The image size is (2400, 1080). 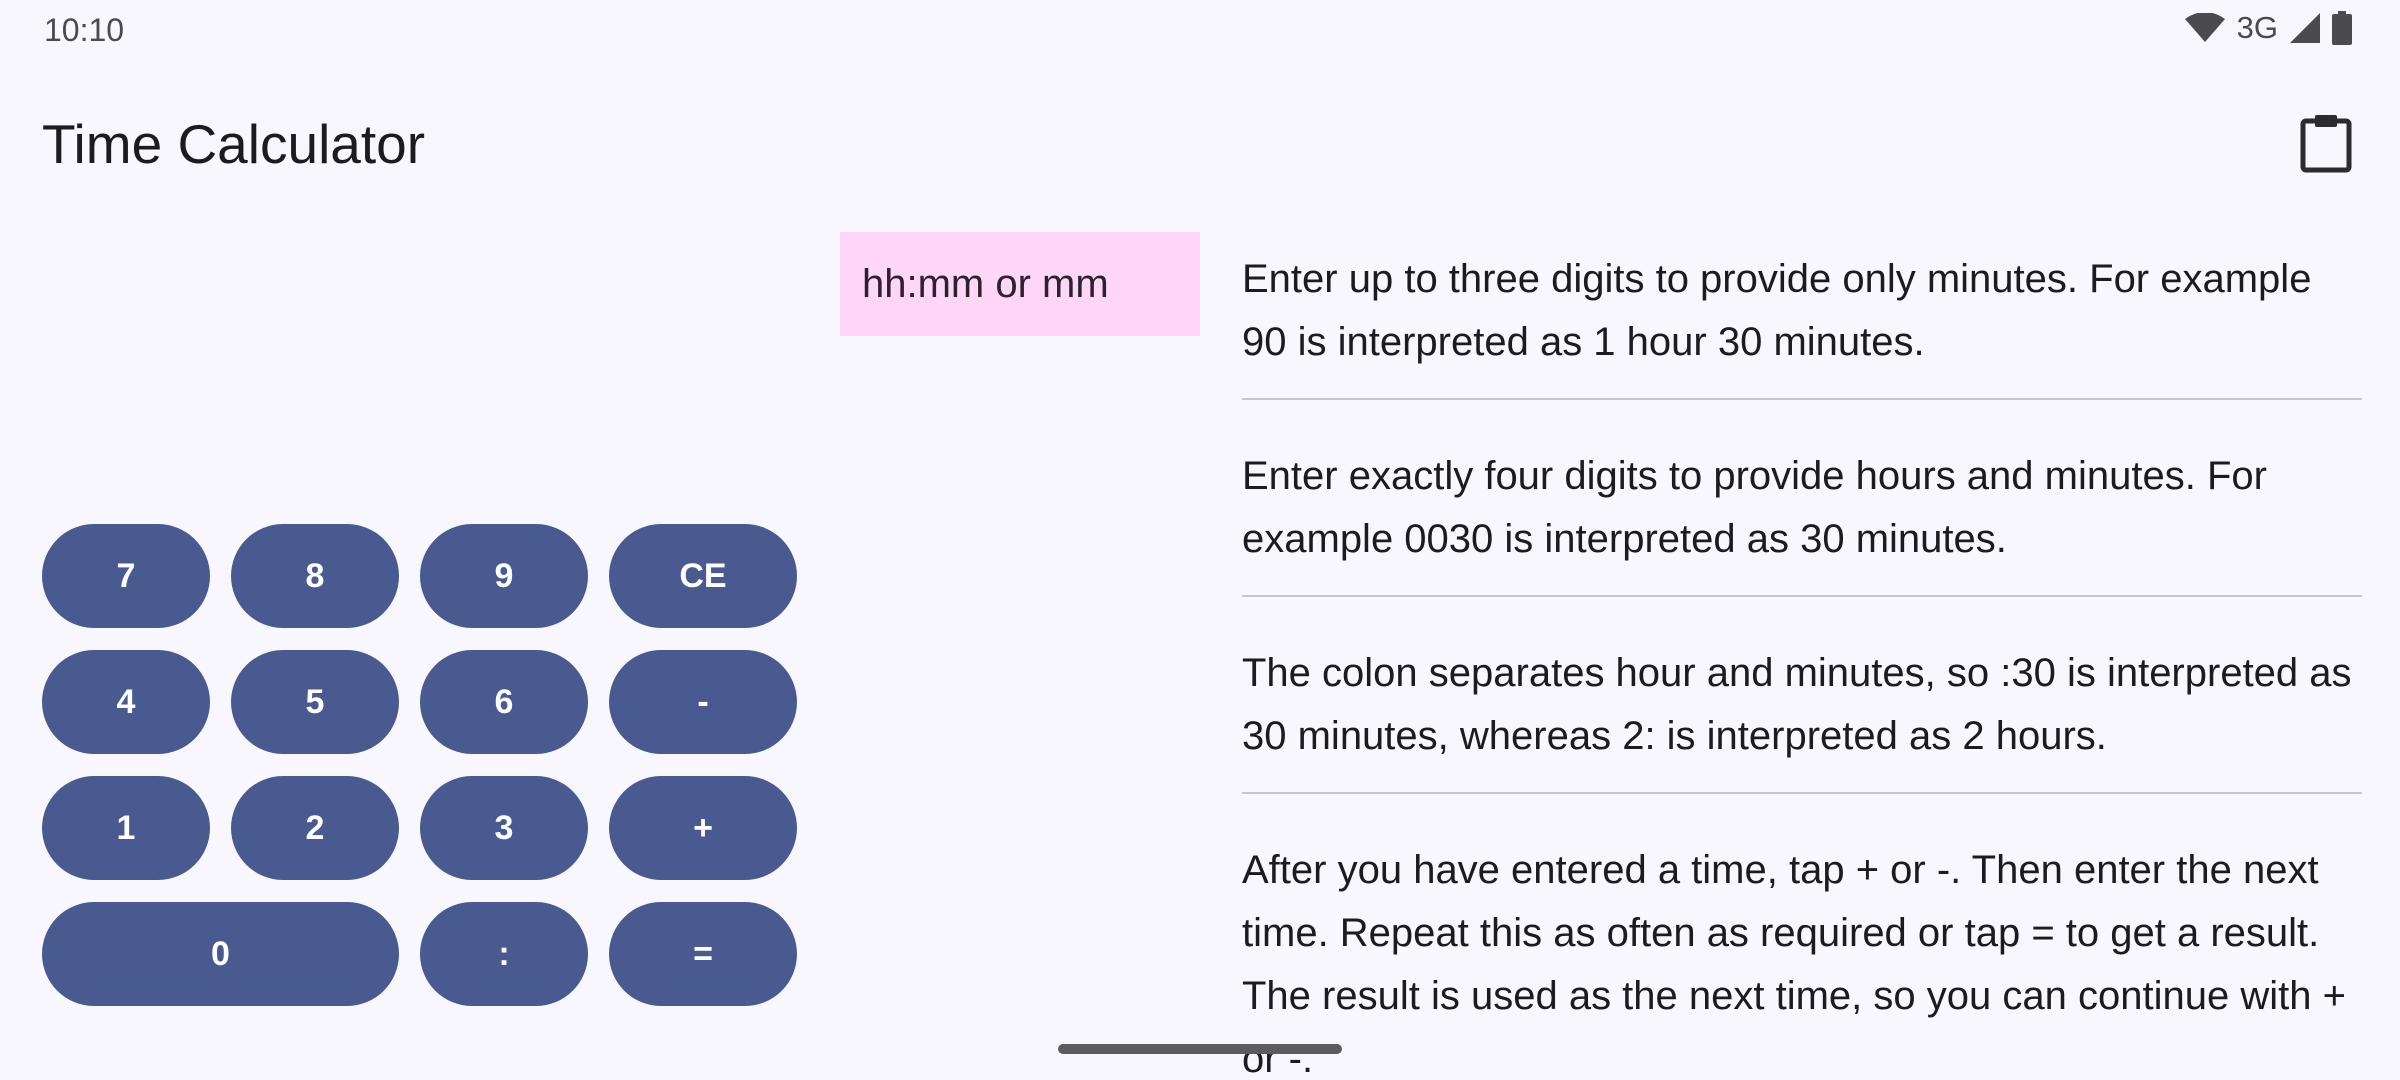 I want to click on key-3: 3, so click(x=504, y=828).